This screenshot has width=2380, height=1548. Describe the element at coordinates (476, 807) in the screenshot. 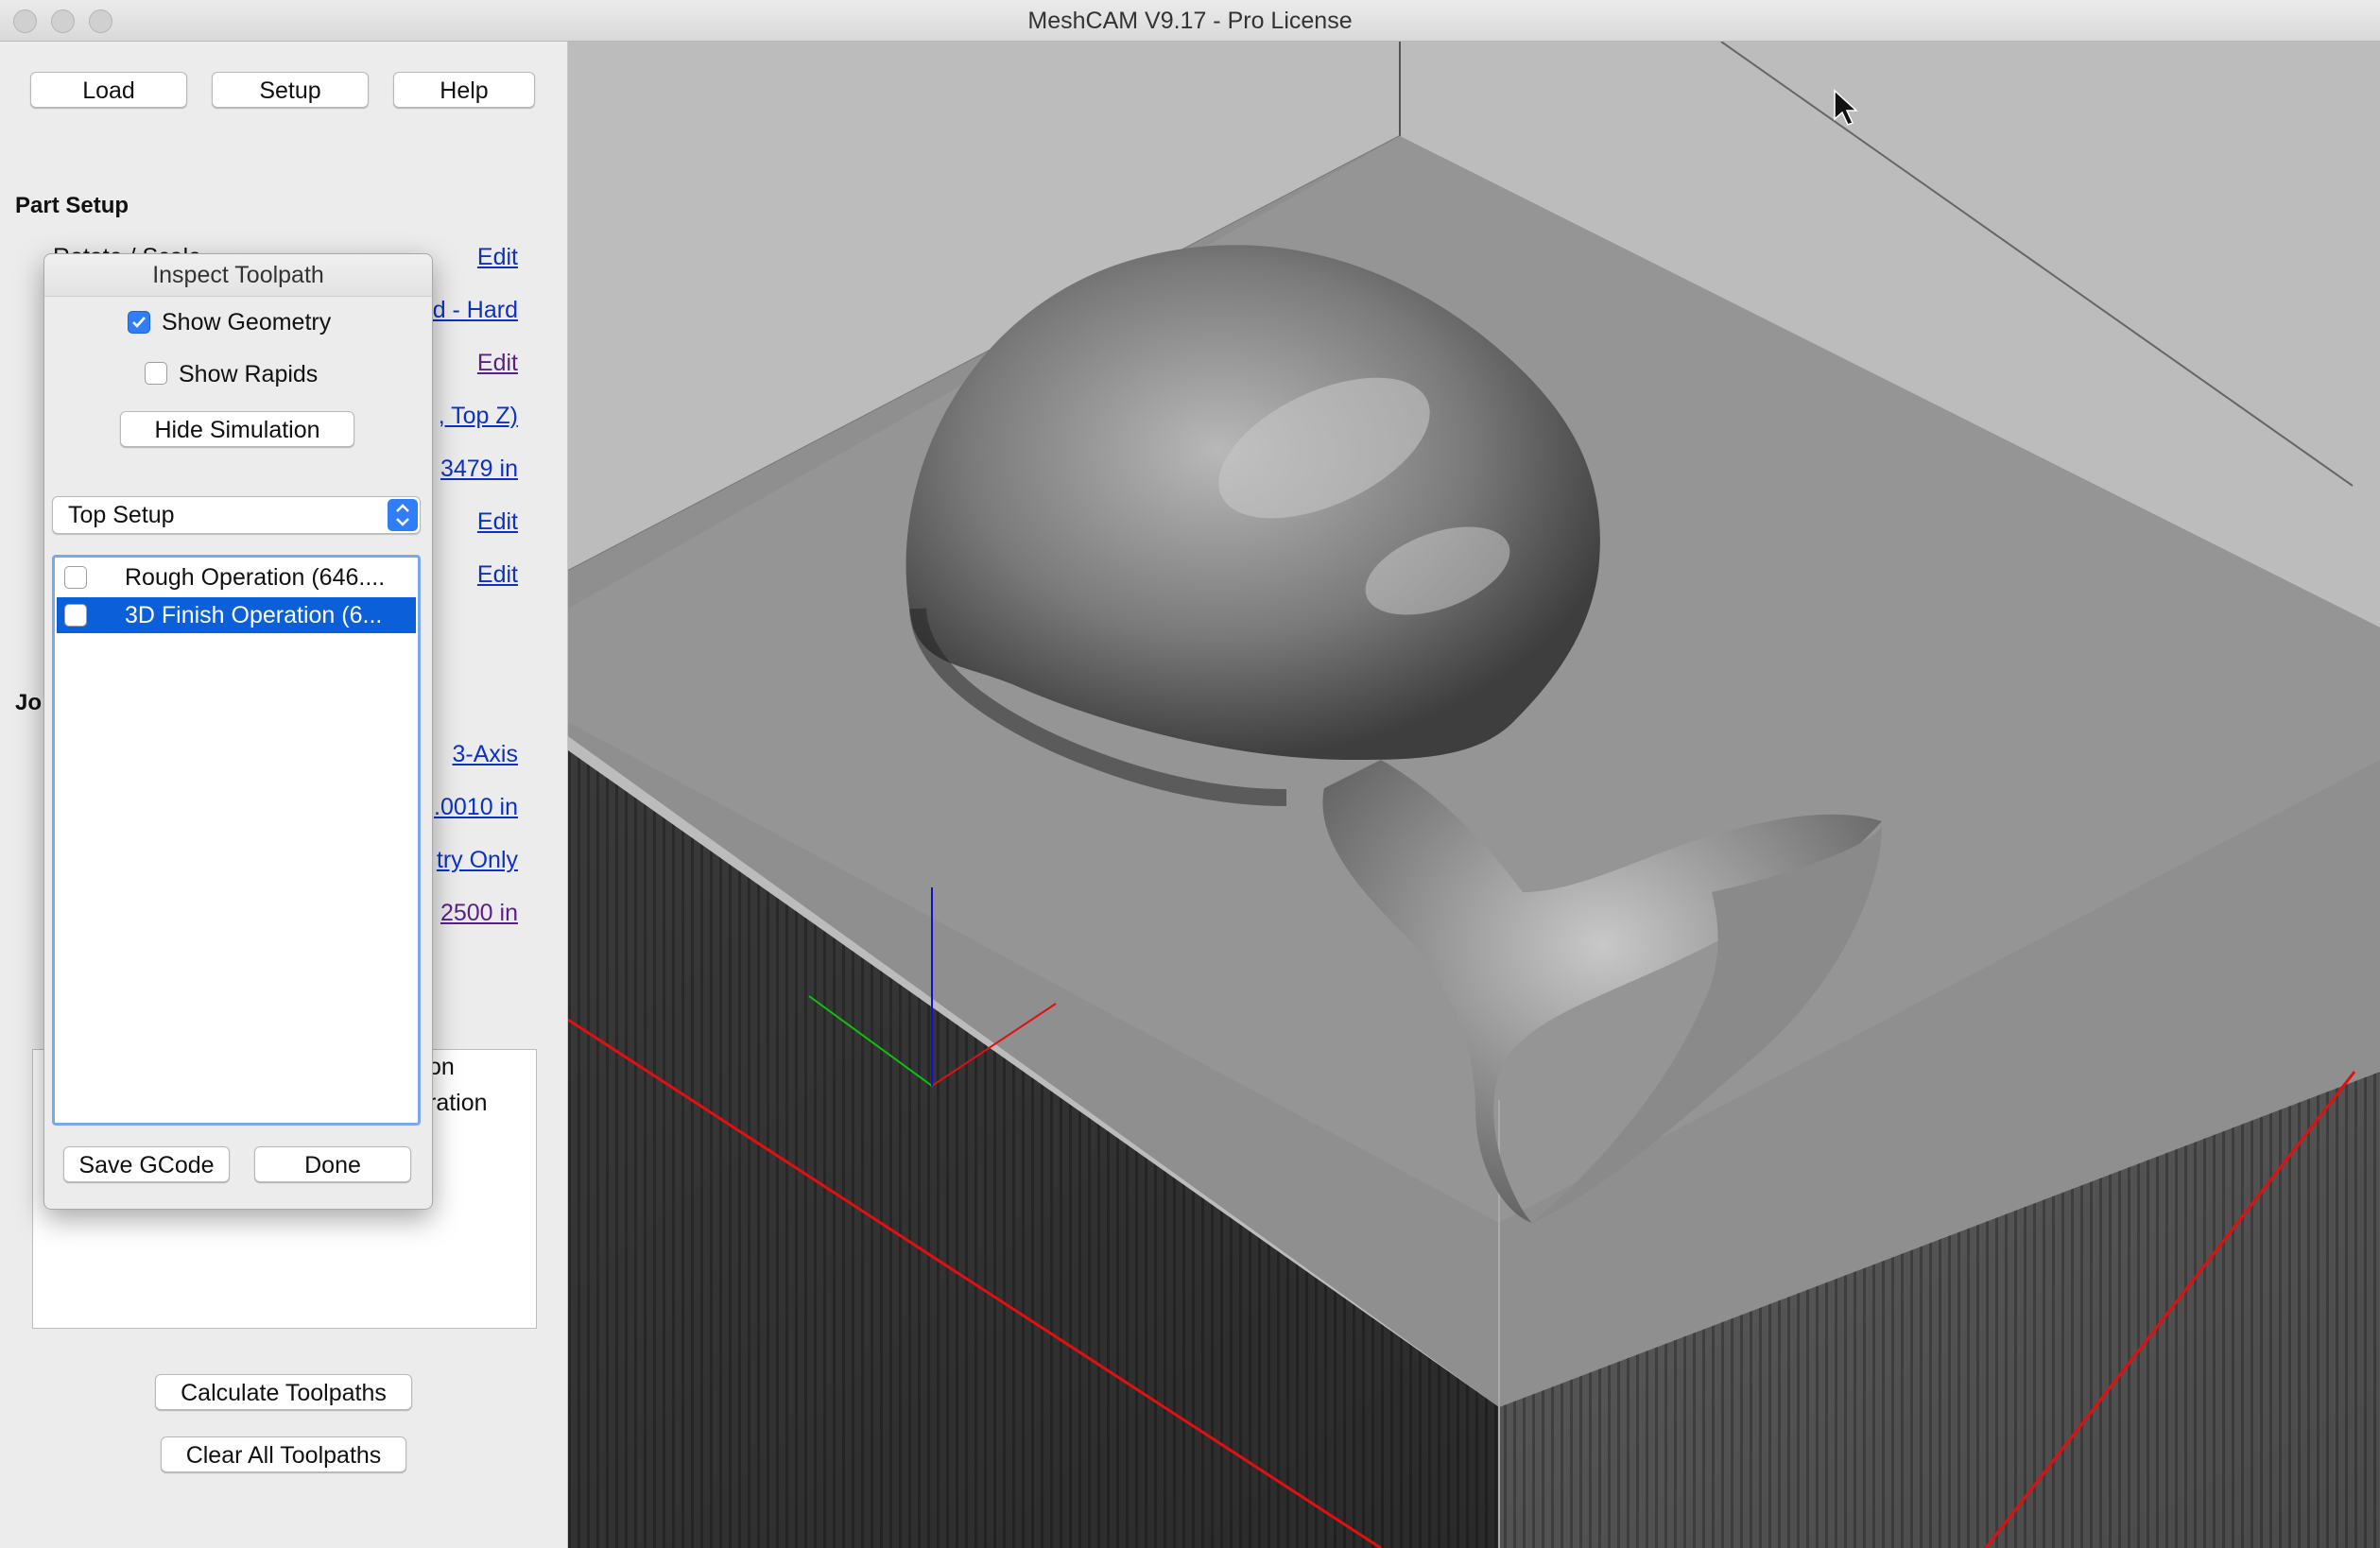

I see `job-link-2: .0010 in` at that location.